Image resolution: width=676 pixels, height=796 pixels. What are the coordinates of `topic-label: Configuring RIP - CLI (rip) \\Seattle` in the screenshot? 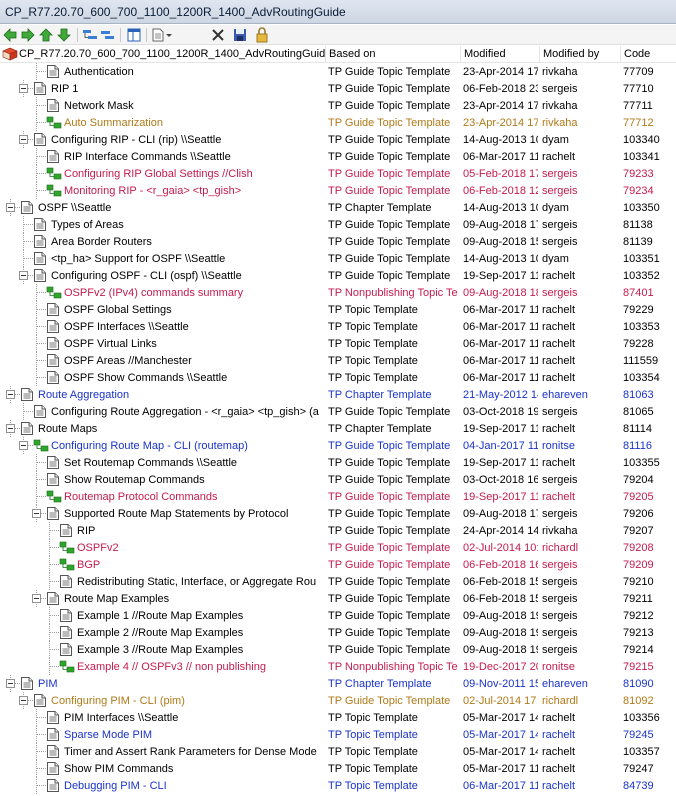 It's located at (187, 140).